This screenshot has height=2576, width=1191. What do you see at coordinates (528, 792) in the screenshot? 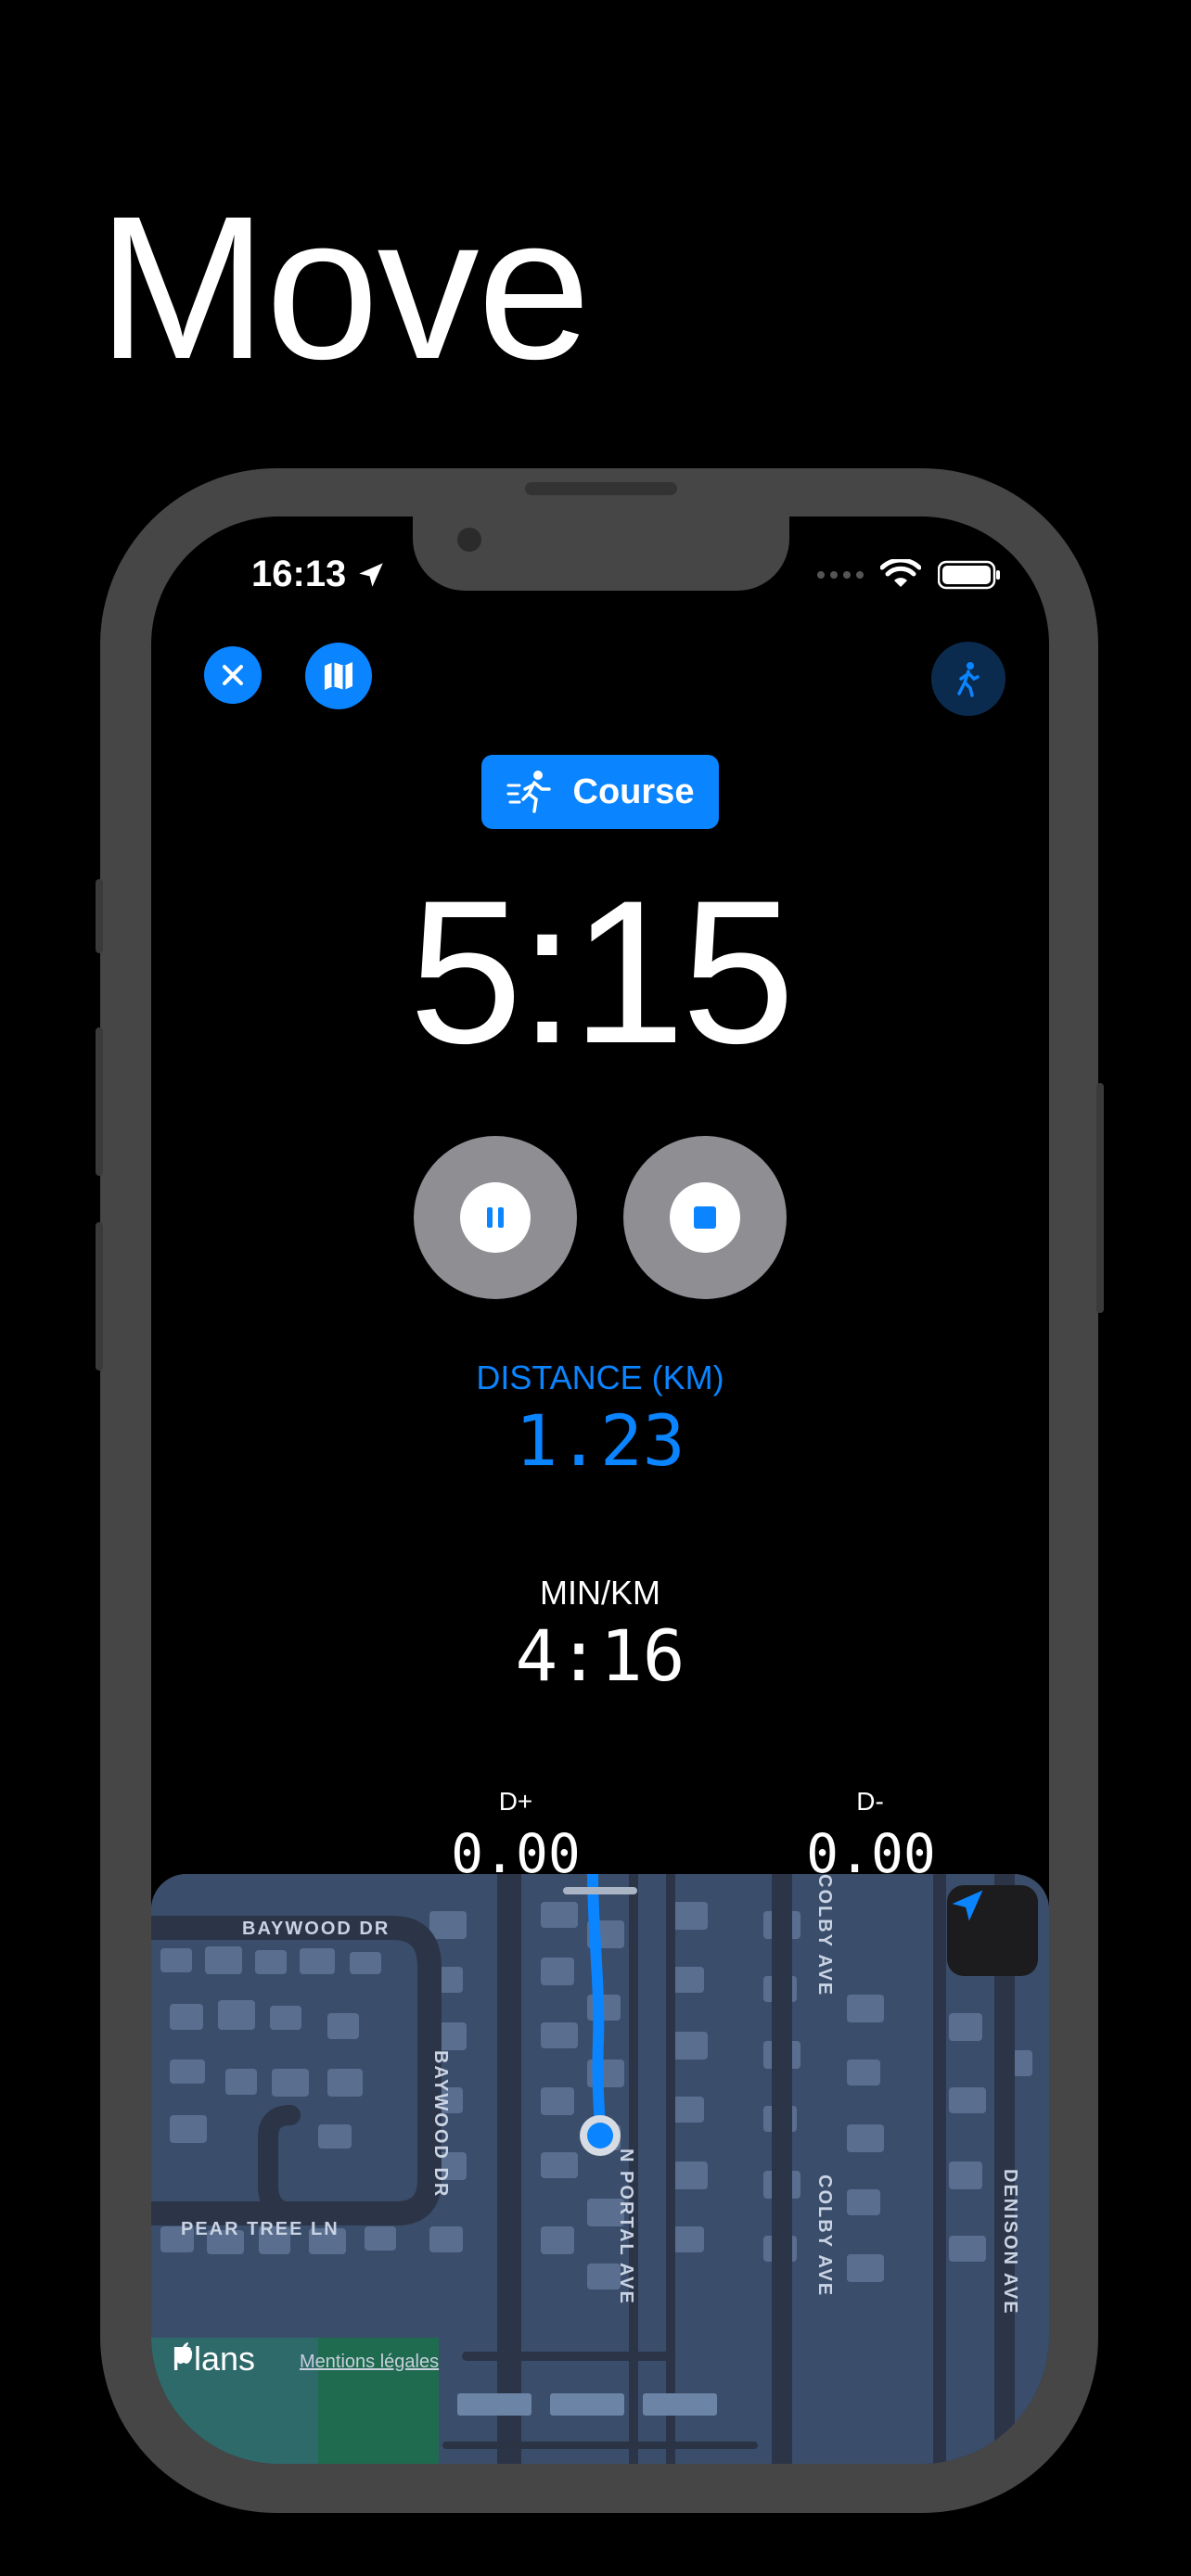
I see `running-icon` at bounding box center [528, 792].